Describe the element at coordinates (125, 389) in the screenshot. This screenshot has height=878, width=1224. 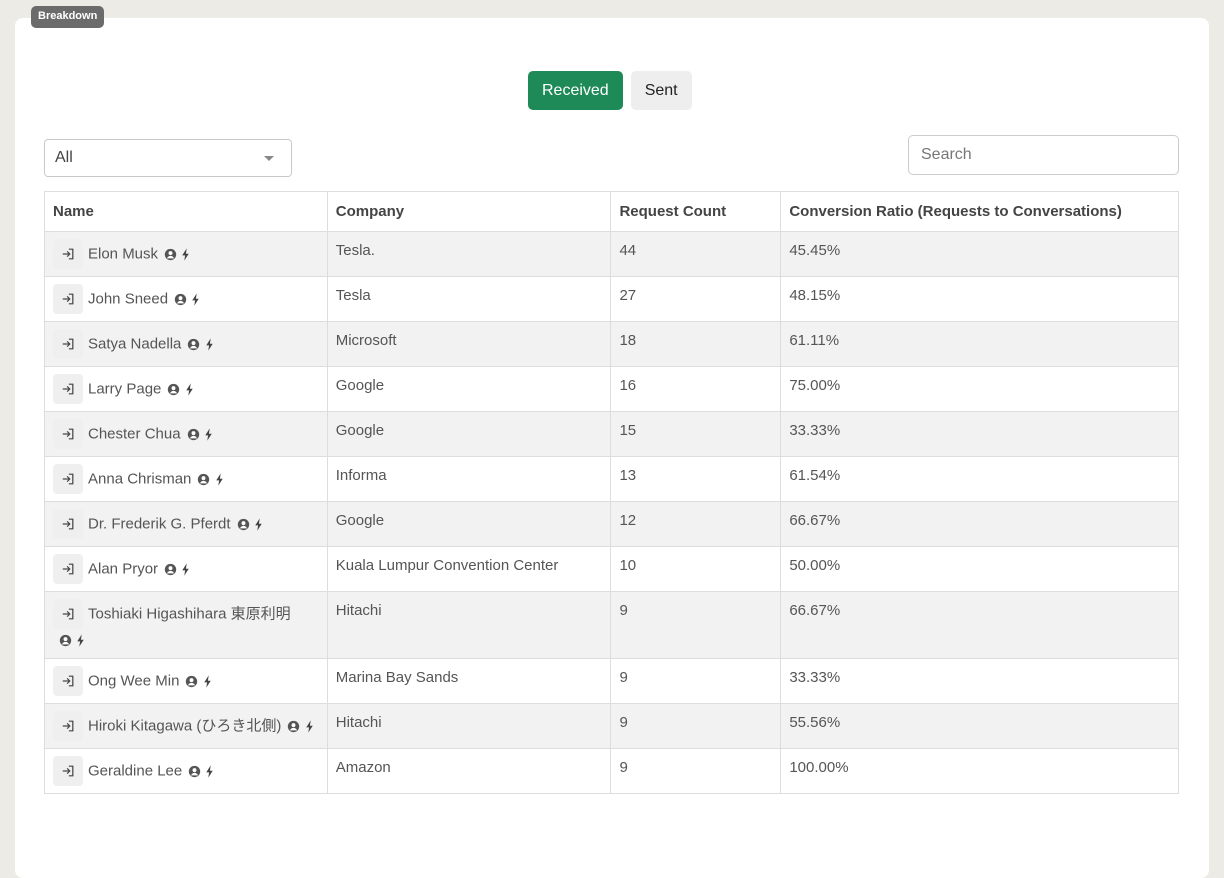
I see `person-name: Larry Page` at that location.